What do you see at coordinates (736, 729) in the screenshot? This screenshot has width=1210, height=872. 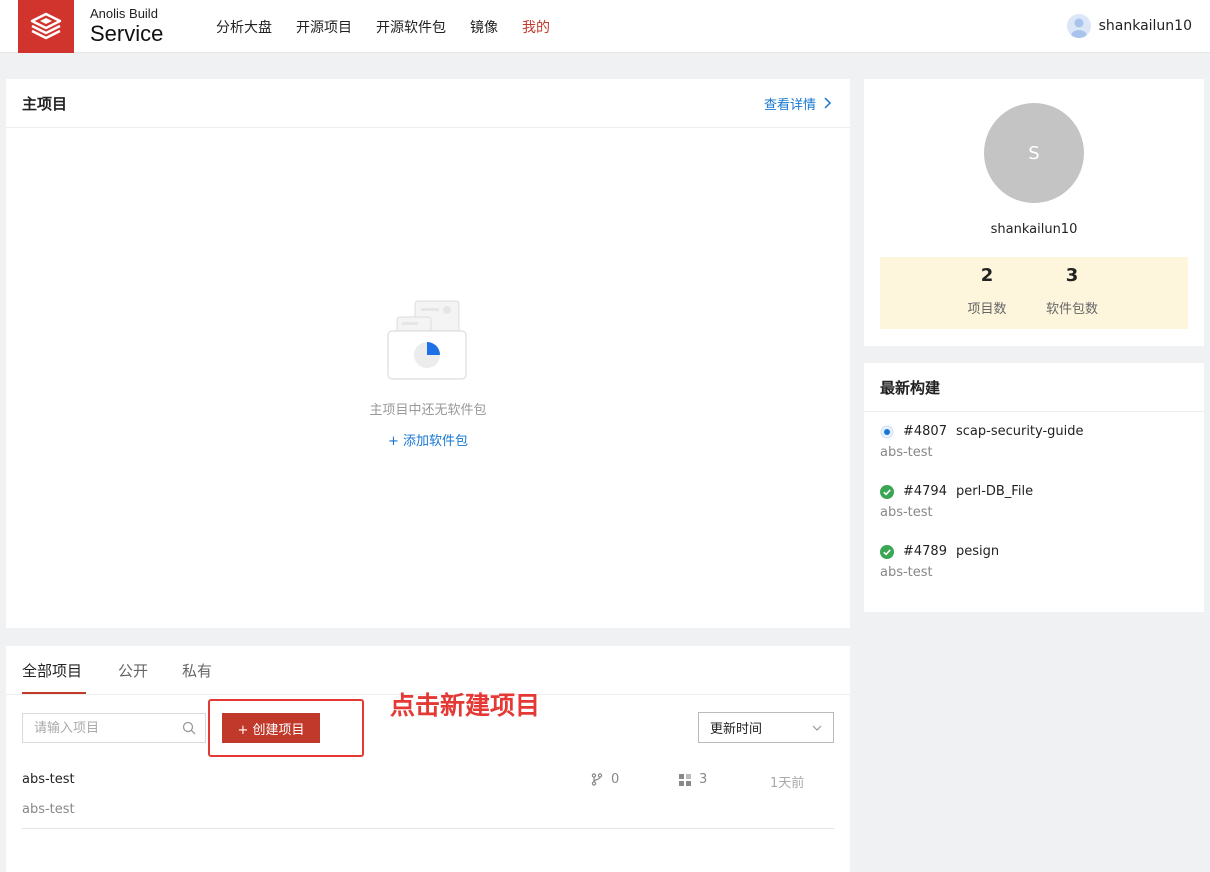 I see `sort-select-value: 更新时间` at bounding box center [736, 729].